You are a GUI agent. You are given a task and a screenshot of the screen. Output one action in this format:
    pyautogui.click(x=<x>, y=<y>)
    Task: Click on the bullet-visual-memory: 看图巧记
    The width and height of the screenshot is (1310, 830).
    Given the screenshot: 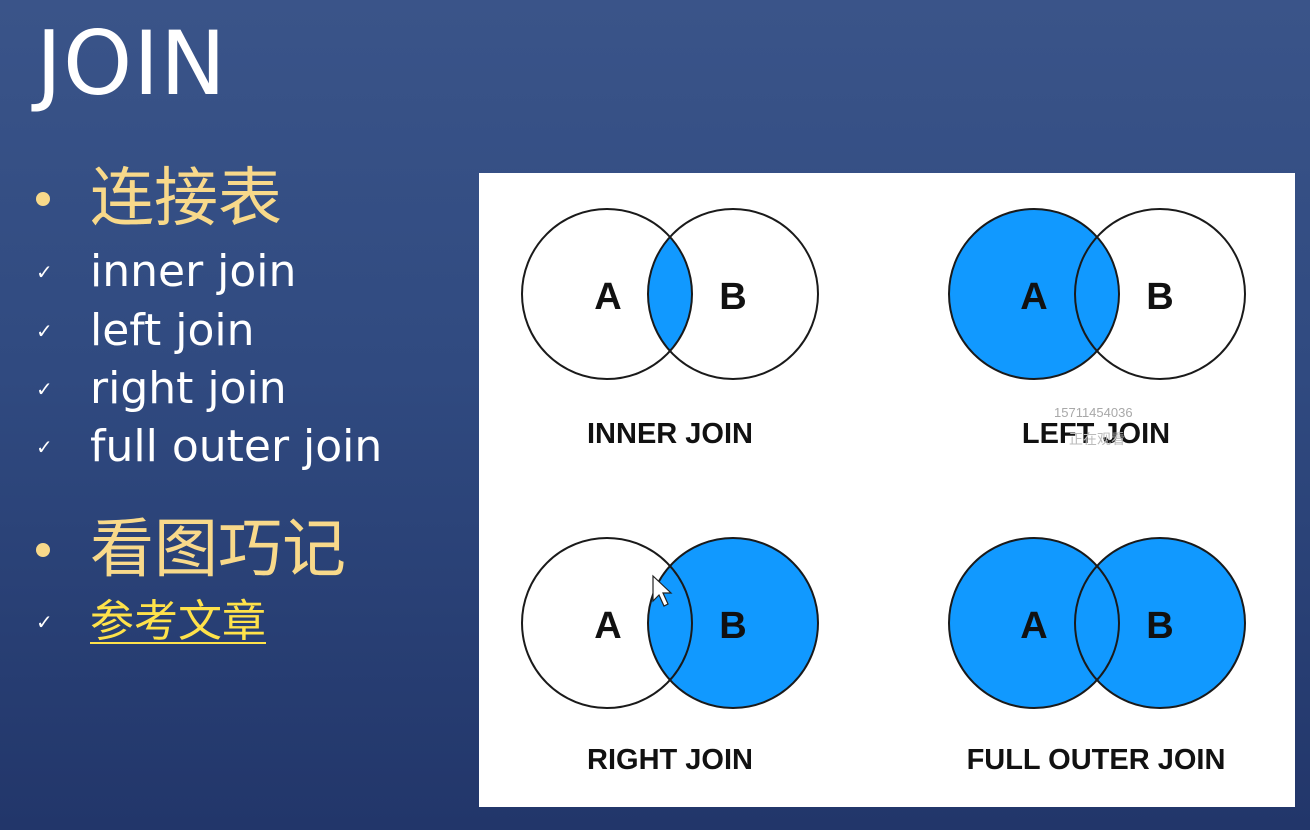 What is the action you would take?
    pyautogui.click(x=191, y=550)
    